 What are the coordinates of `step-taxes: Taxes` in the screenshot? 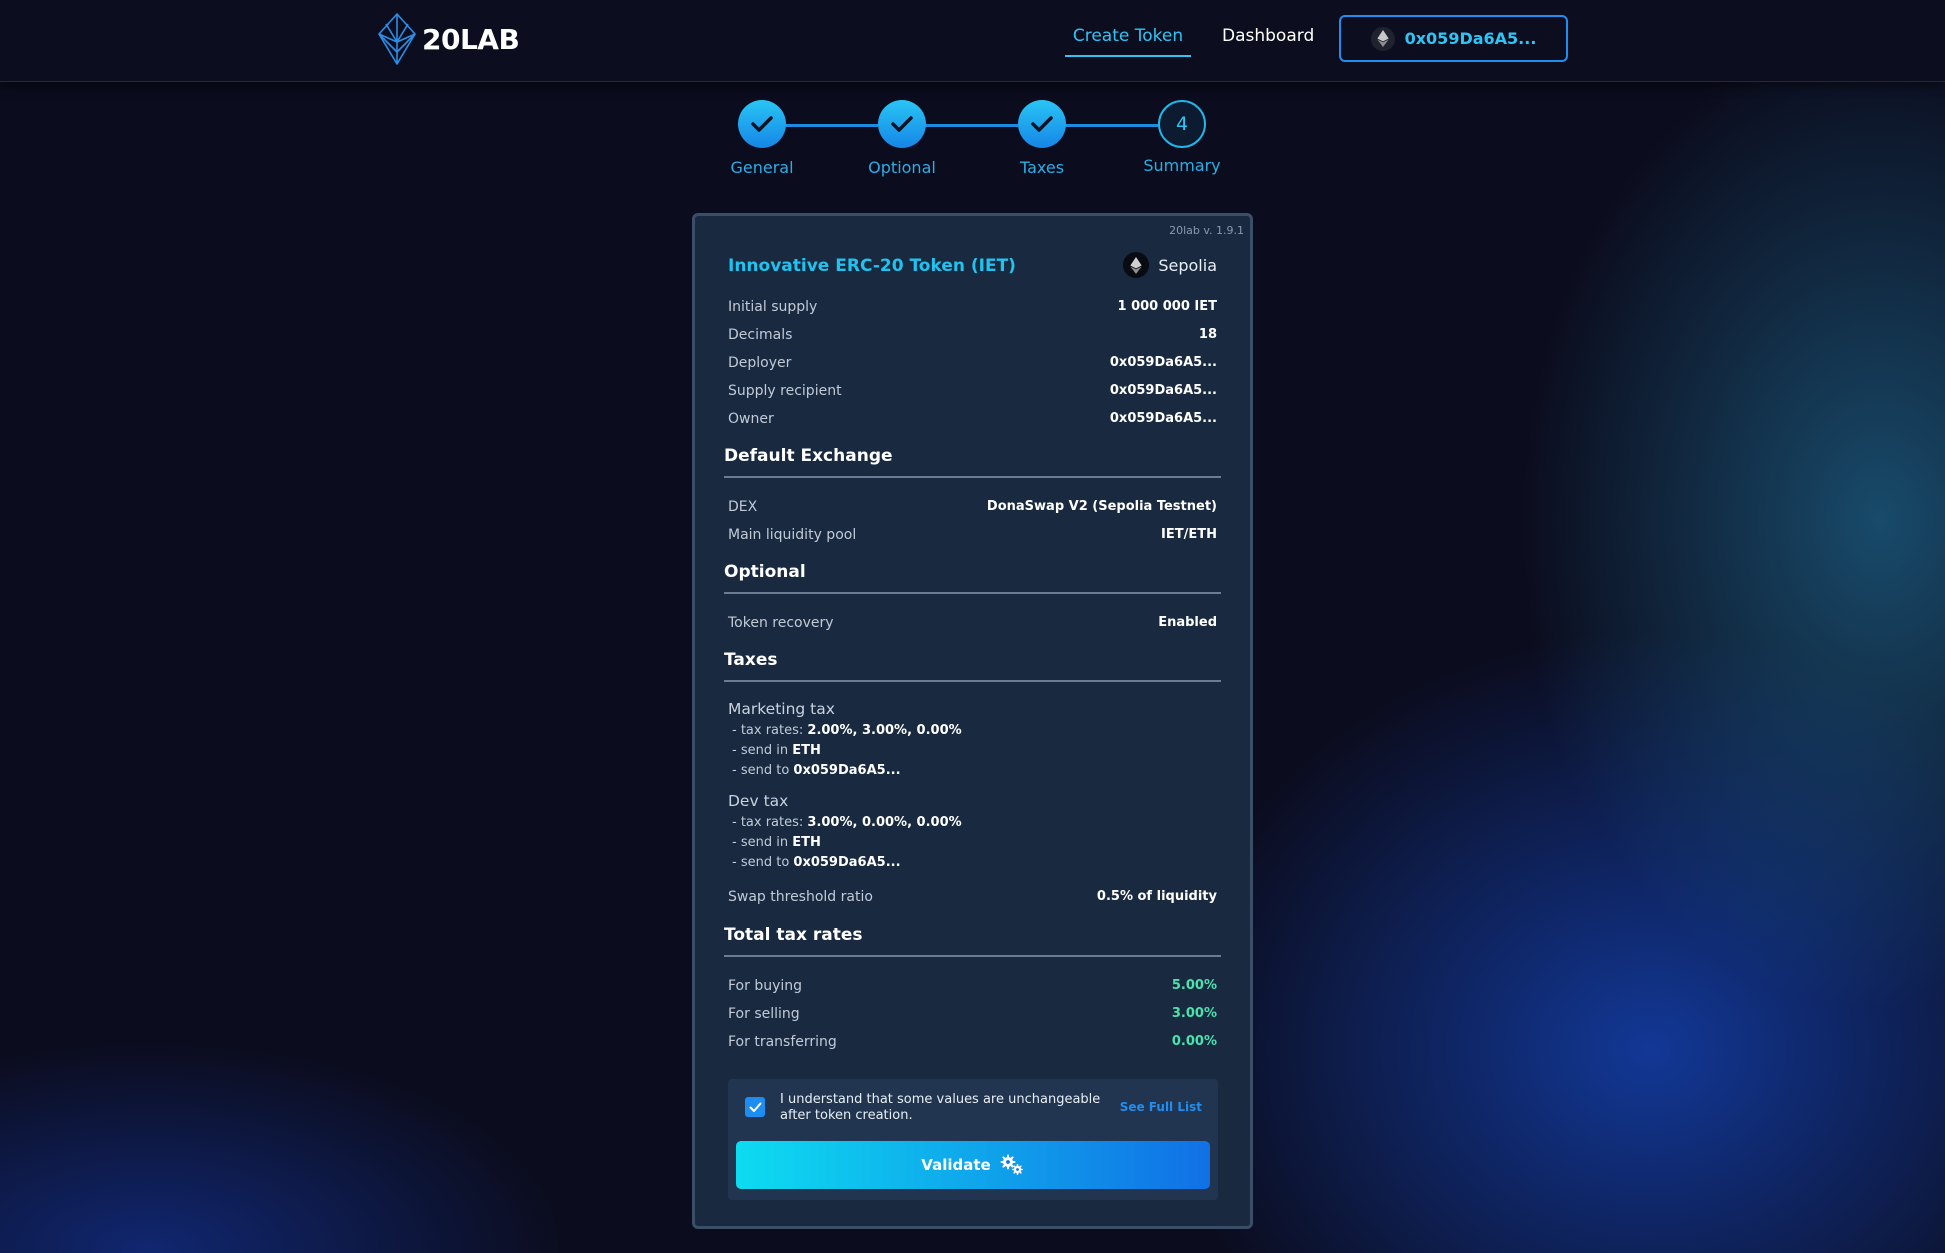 It's located at (1042, 138).